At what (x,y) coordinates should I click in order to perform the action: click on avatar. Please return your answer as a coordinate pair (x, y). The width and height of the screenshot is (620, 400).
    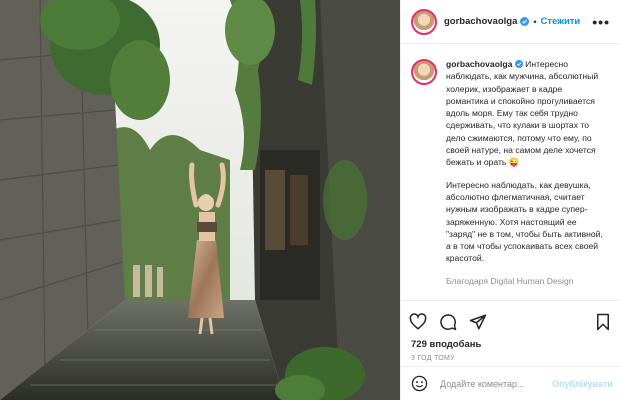
    Looking at the image, I should click on (424, 21).